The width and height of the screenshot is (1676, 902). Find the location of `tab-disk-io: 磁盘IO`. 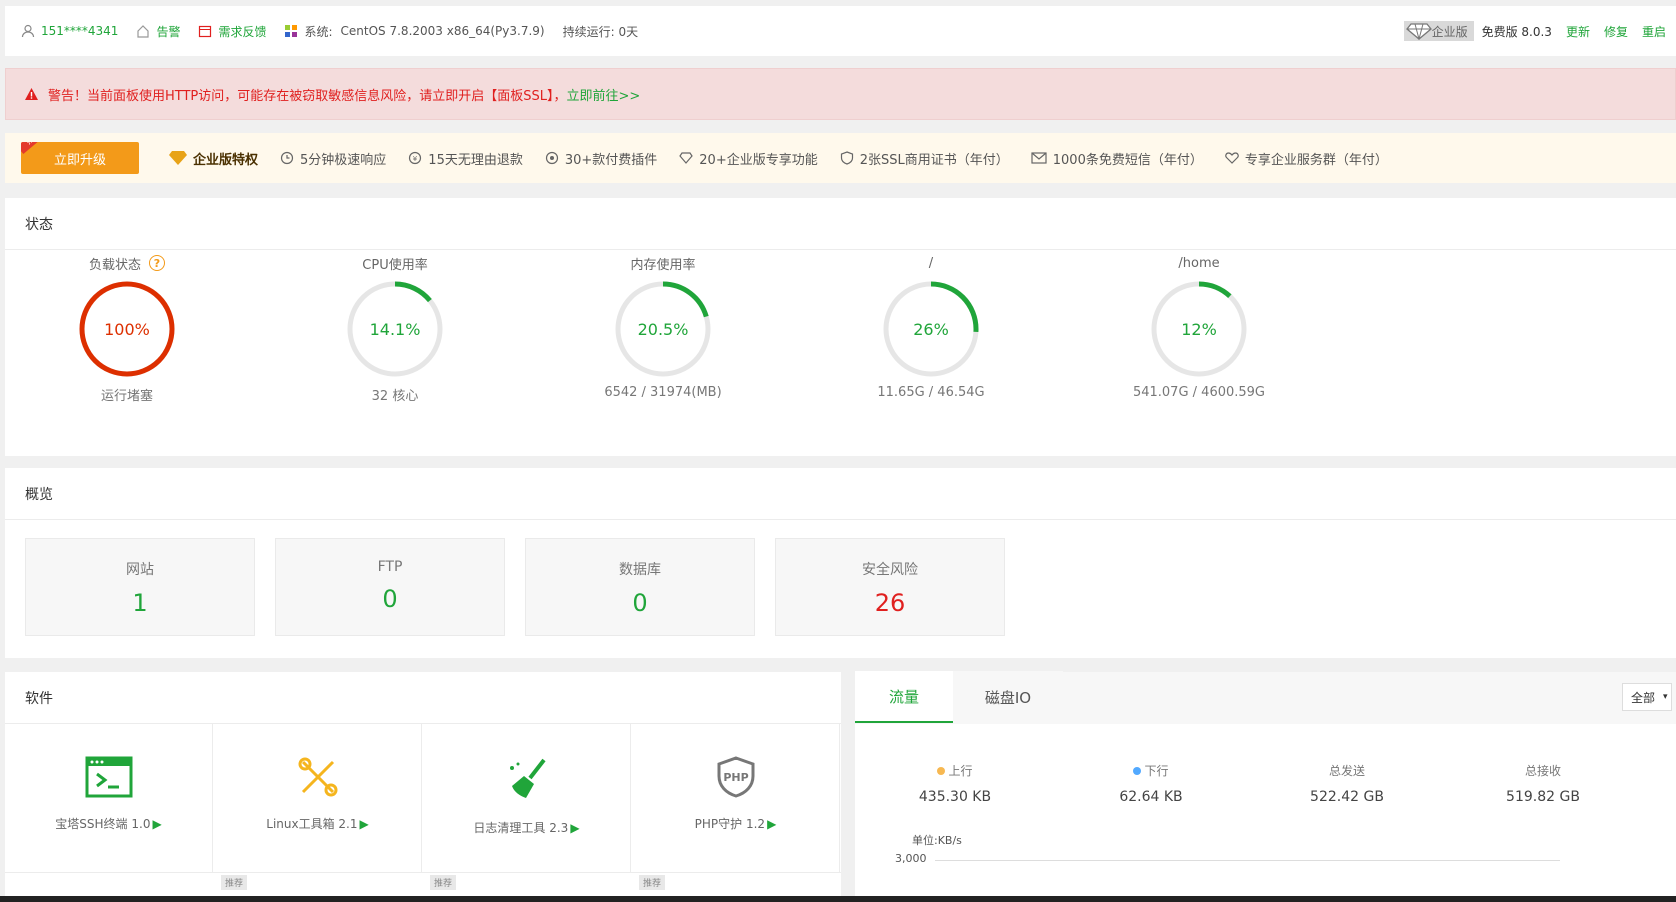

tab-disk-io: 磁盘IO is located at coordinates (1008, 697).